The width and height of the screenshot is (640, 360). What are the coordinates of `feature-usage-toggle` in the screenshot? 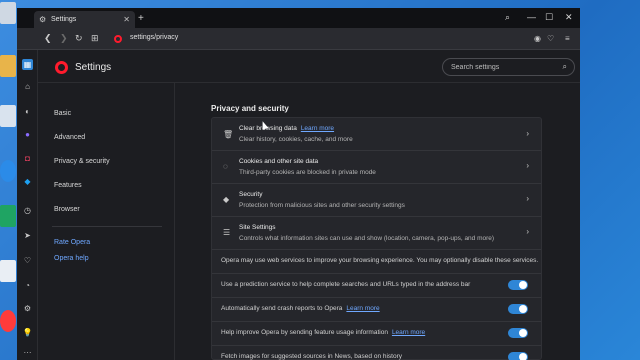 It's located at (518, 333).